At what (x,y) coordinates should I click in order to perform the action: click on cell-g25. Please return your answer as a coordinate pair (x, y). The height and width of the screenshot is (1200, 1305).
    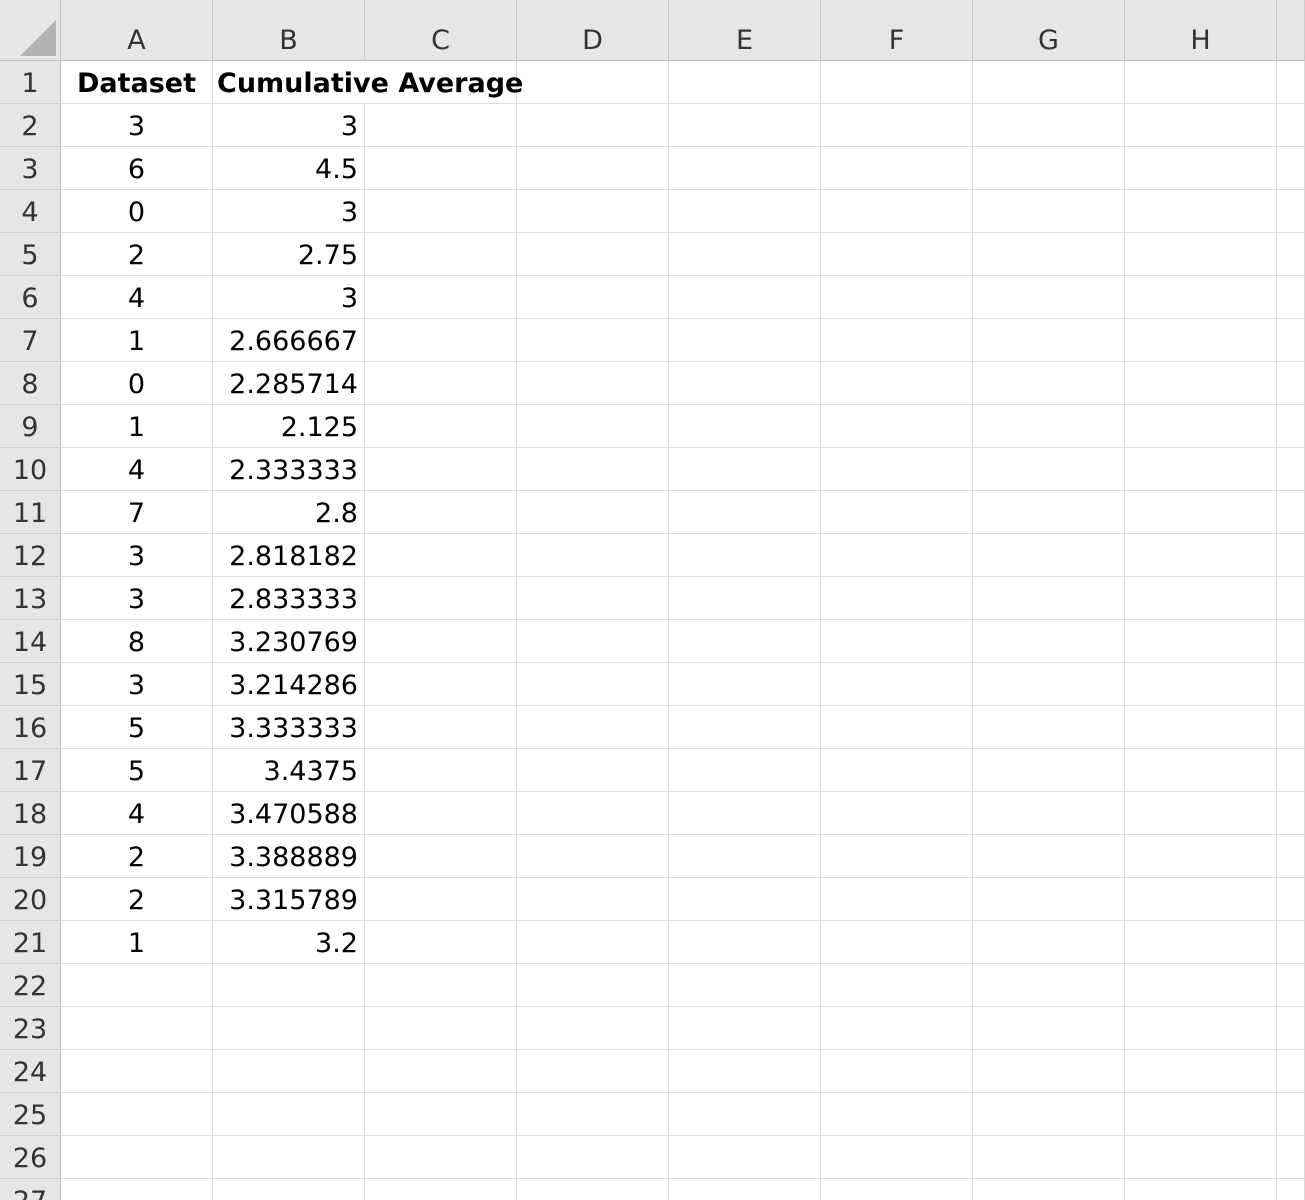
    Looking at the image, I should click on (1049, 1114).